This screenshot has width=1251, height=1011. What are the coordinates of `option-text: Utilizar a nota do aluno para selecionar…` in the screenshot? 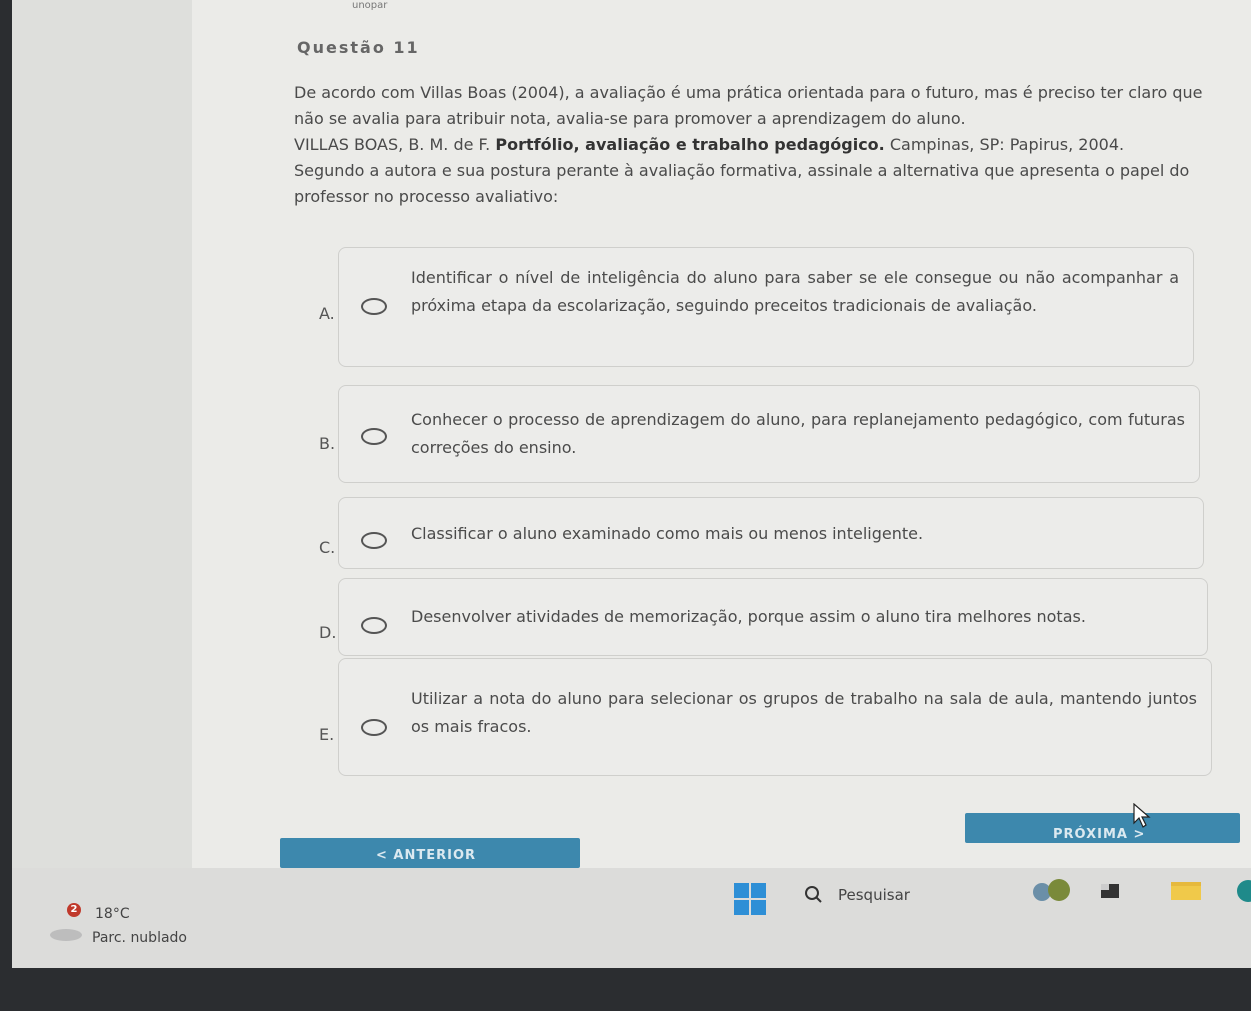 It's located at (804, 712).